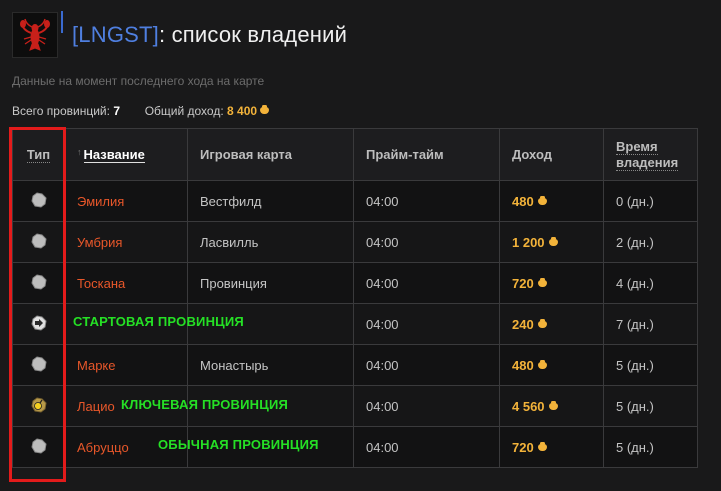 The image size is (721, 491). What do you see at coordinates (551, 324) in the screenshot?
I see `income-cell: 240` at bounding box center [551, 324].